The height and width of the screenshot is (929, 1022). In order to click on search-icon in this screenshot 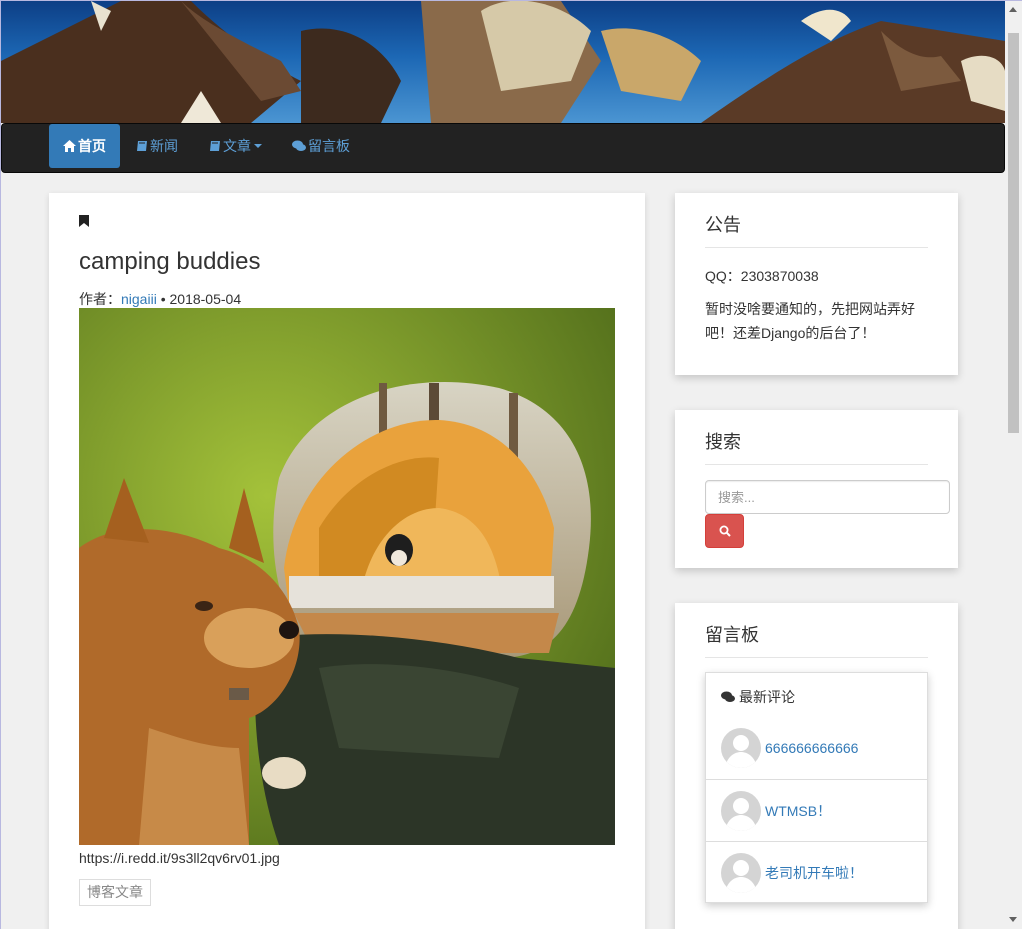, I will do `click(725, 531)`.